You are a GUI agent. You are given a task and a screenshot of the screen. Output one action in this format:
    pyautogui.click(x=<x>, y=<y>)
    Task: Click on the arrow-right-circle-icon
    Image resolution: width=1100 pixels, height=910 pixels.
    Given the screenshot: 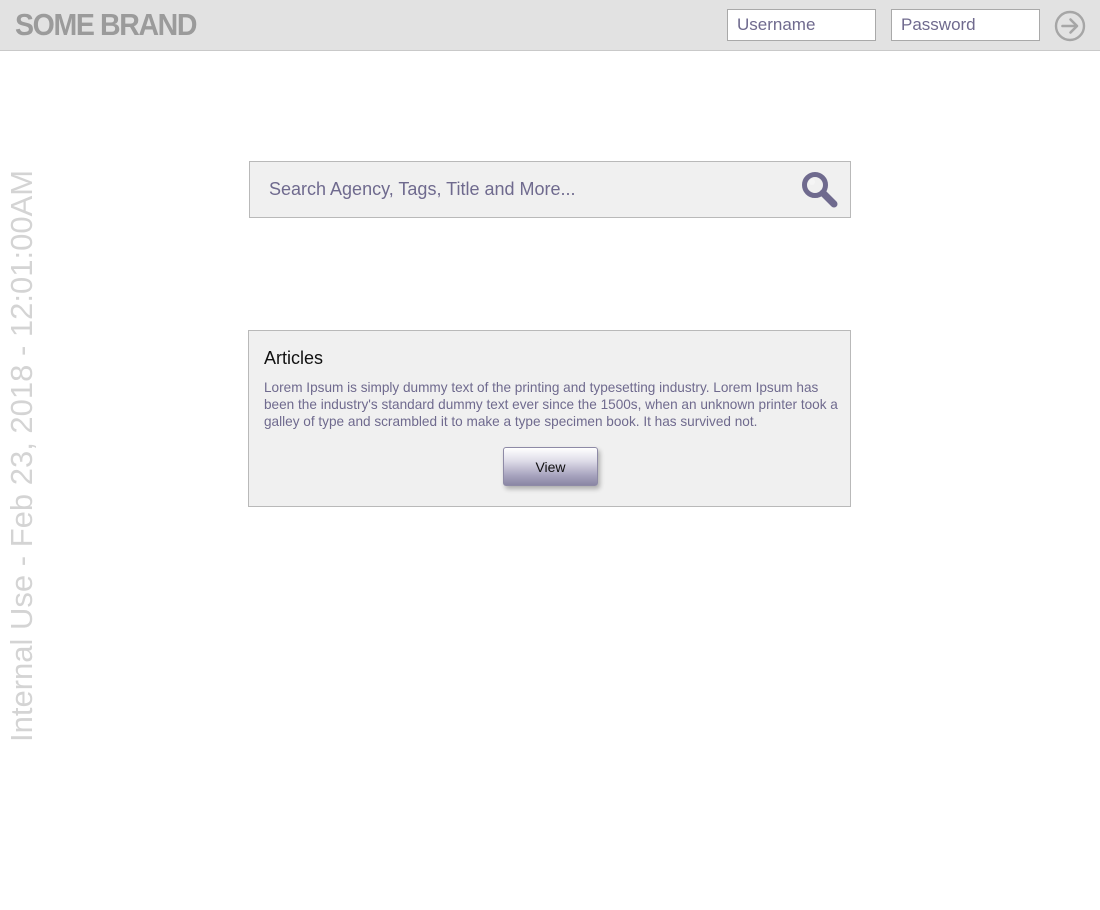 What is the action you would take?
    pyautogui.click(x=1070, y=26)
    